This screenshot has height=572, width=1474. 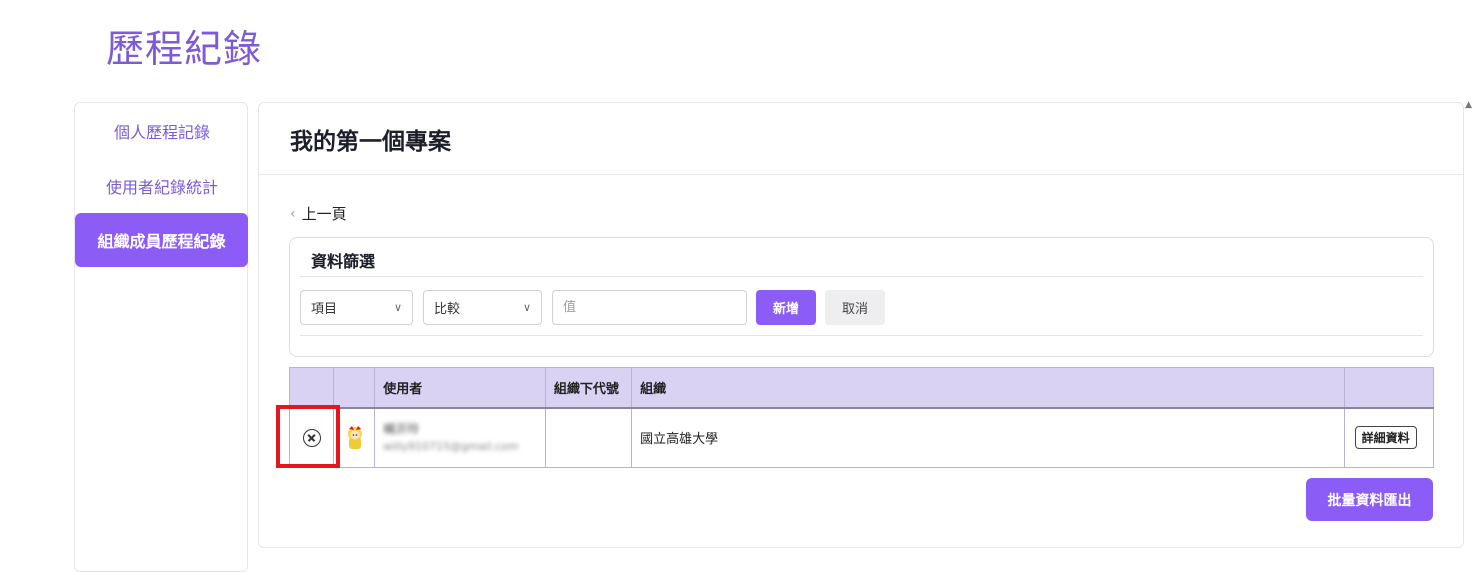 What do you see at coordinates (161, 240) in the screenshot?
I see `sidebar-item-org-member-history: 組織成員歷程紀錄` at bounding box center [161, 240].